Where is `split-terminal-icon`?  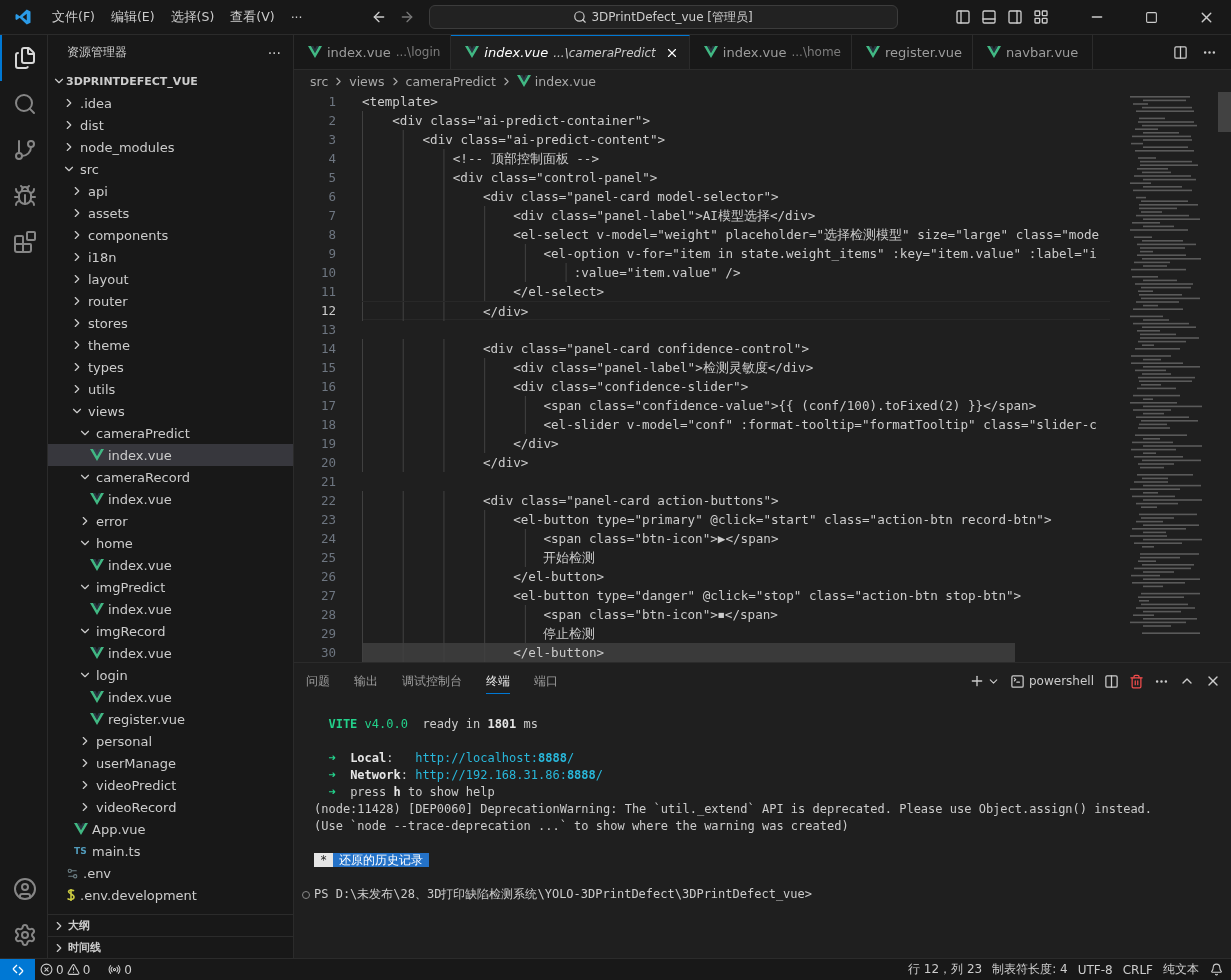
split-terminal-icon is located at coordinates (1111, 681).